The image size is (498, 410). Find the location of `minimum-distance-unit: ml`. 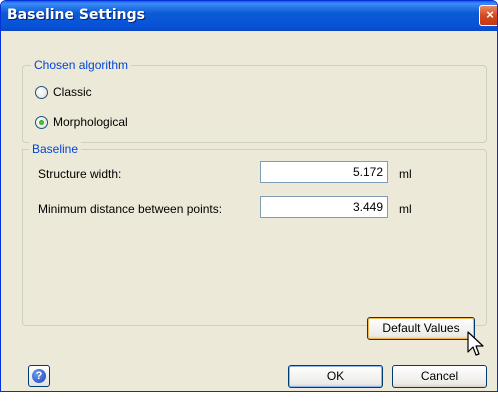

minimum-distance-unit: ml is located at coordinates (405, 209).